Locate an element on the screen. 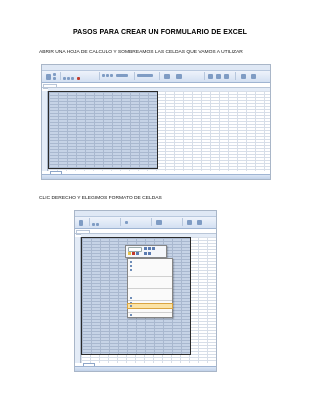  borders-icon is located at coordinates (137, 253).